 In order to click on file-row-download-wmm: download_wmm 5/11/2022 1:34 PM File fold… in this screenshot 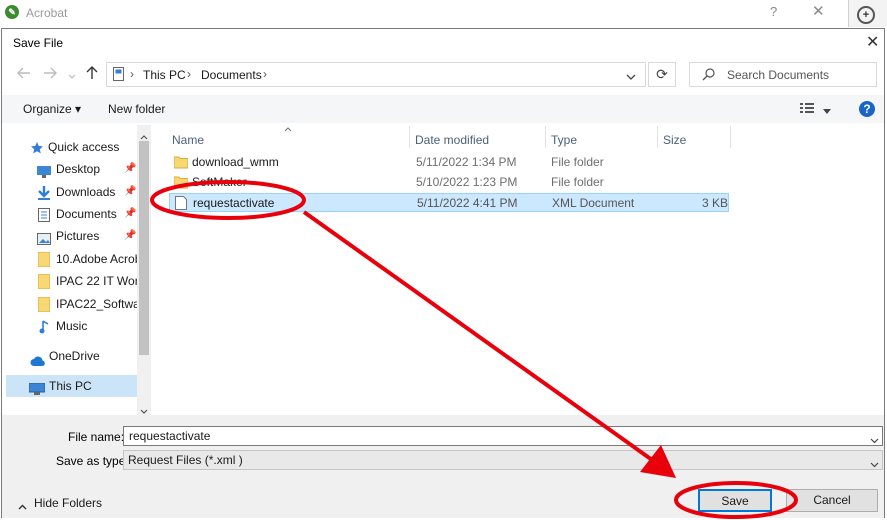, I will do `click(449, 162)`.